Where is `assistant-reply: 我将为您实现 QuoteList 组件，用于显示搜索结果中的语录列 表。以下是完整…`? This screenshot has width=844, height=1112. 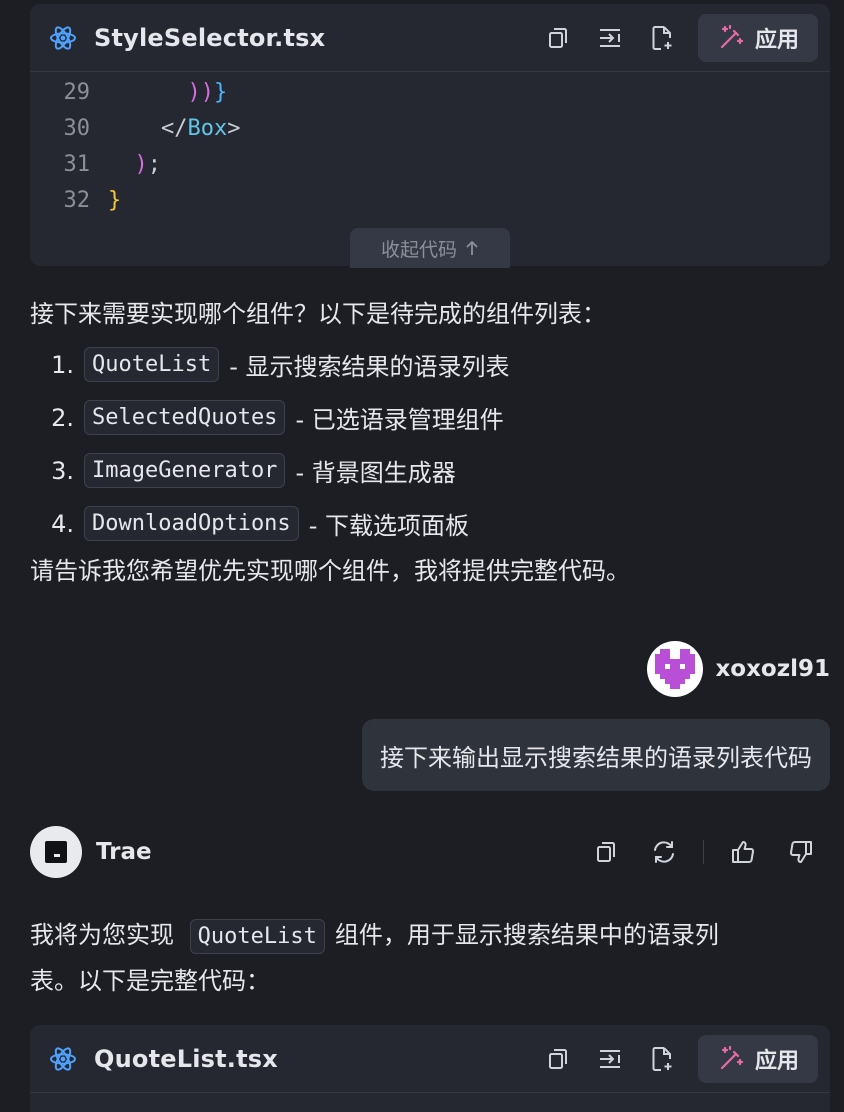
assistant-reply: 我将为您实现 QuoteList 组件，用于显示搜索结果中的语录列 表。以下是完整… is located at coordinates (374, 957).